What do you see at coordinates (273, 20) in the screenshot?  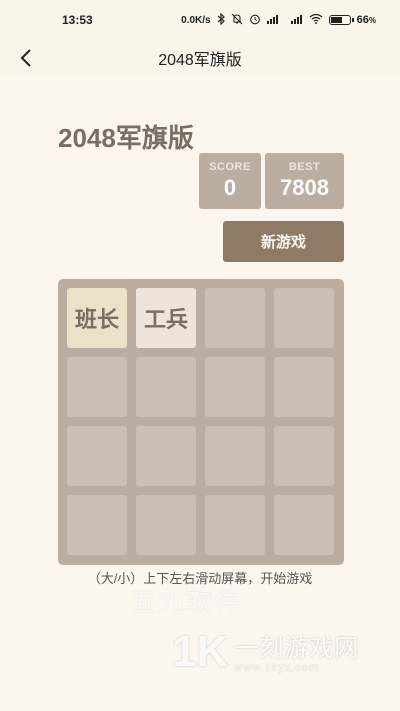 I see `signal-icon` at bounding box center [273, 20].